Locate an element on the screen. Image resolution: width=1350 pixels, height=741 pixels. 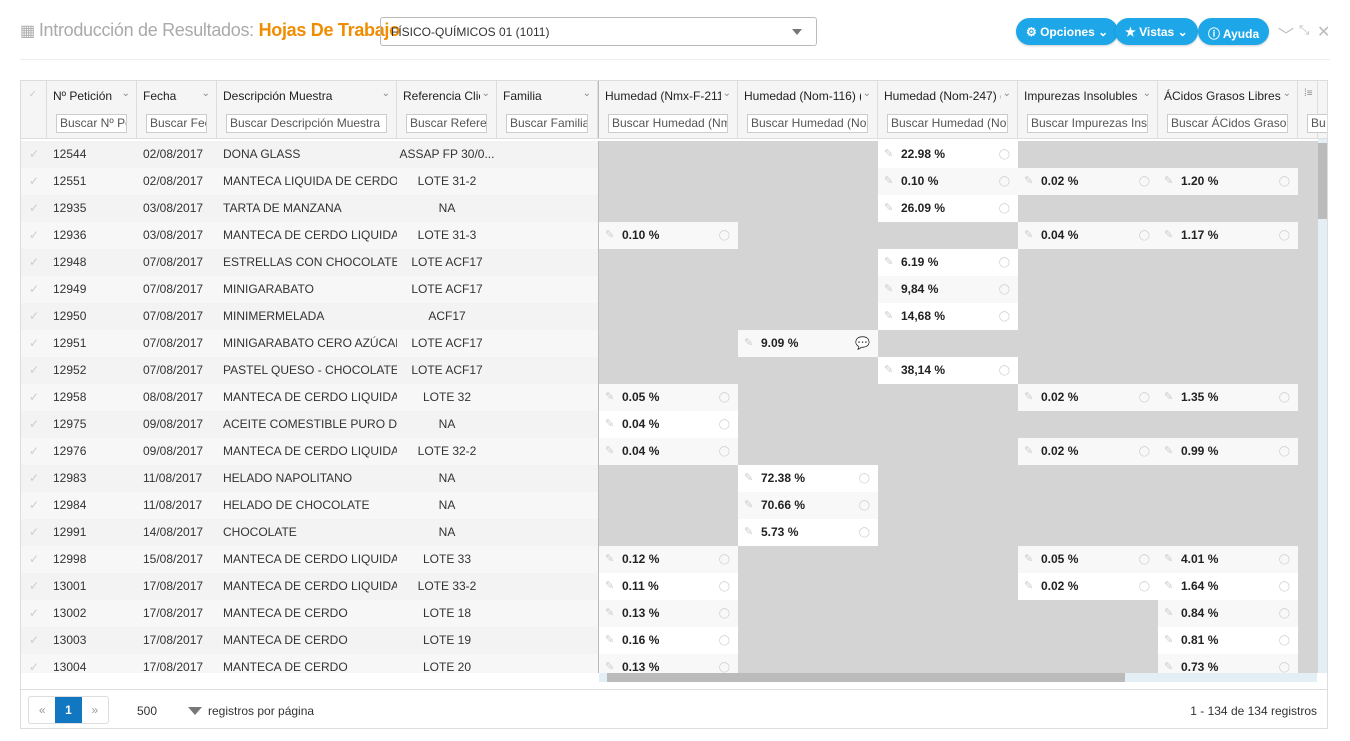
result-cell: ✎ 0.99 % ◯ is located at coordinates (1228, 451).